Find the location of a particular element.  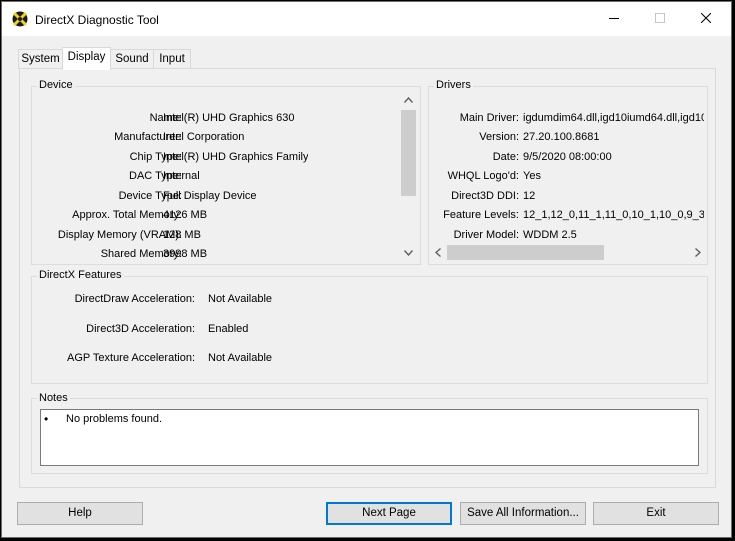

driver-value: Yes is located at coordinates (532, 176).